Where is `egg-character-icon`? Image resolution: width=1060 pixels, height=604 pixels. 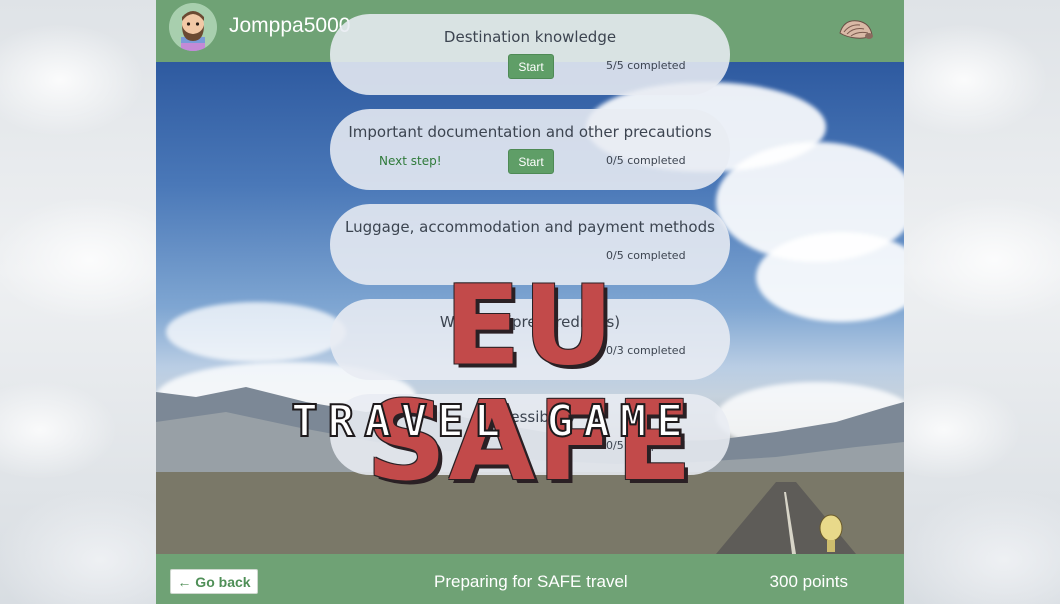
egg-character-icon is located at coordinates (831, 533).